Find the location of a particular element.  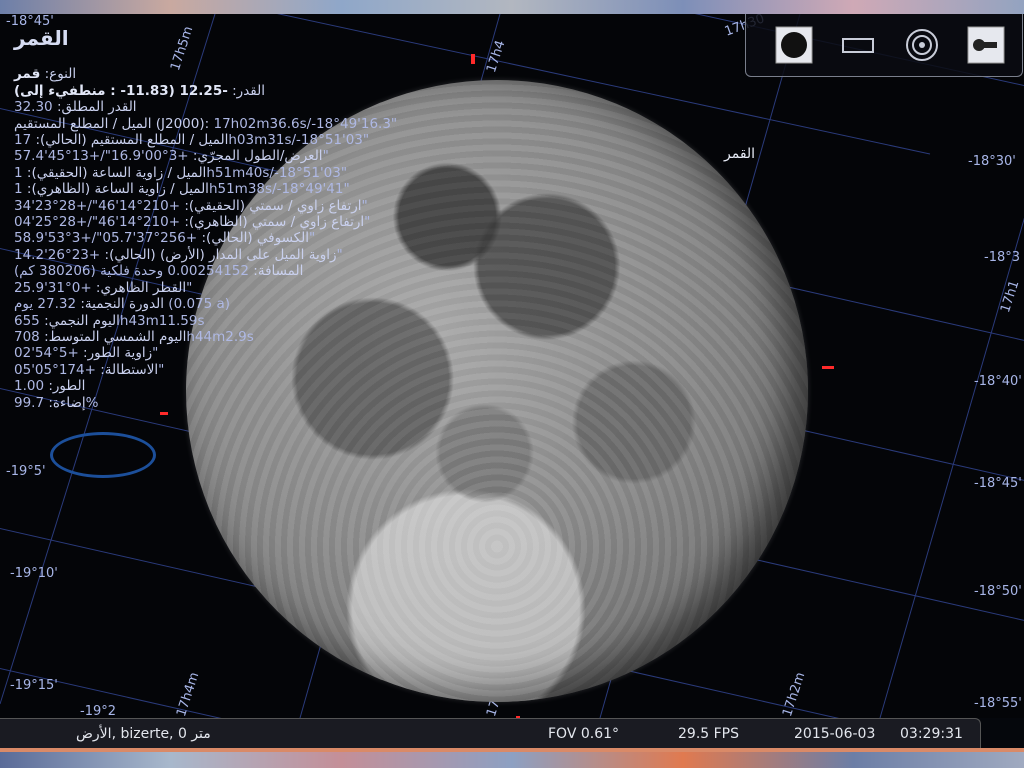

info-row: الطور: 1.00 is located at coordinates (274, 386).